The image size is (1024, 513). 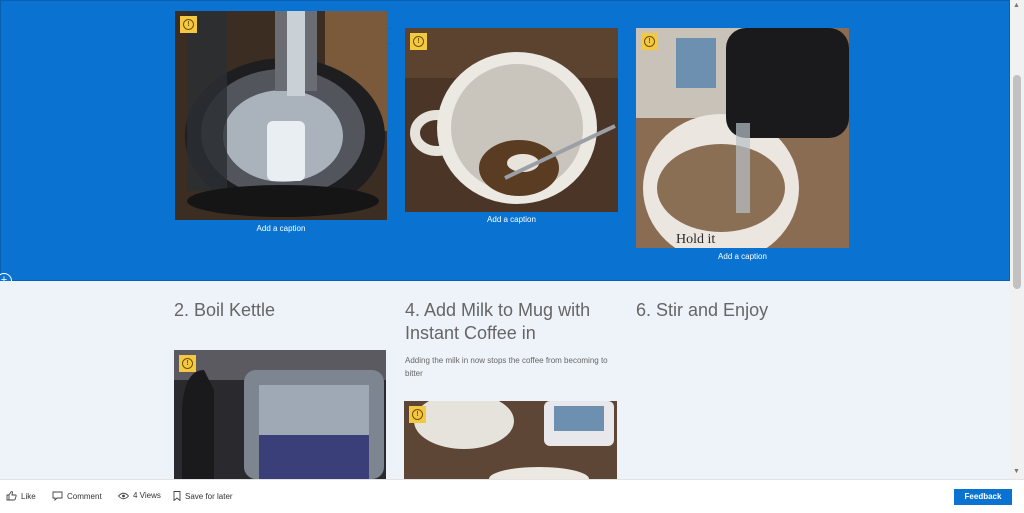 I want to click on feedback-button: Feedback, so click(x=983, y=497).